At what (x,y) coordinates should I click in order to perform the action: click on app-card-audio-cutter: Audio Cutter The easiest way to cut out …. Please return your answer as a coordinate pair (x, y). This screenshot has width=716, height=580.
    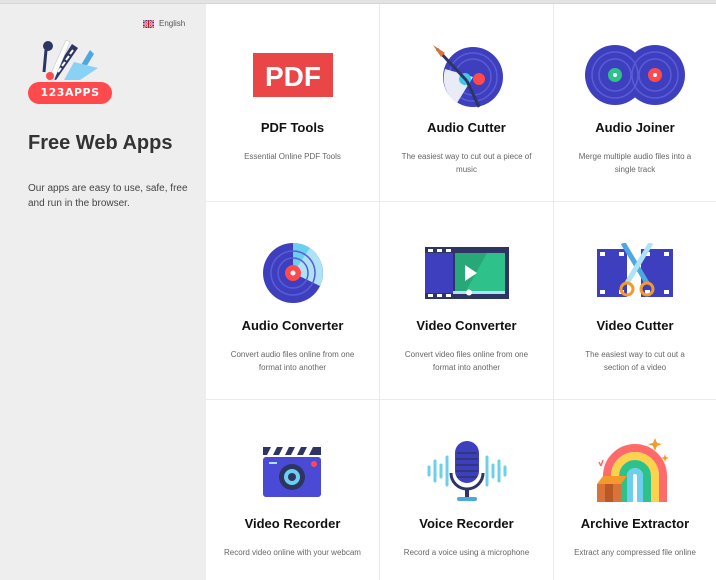
    Looking at the image, I should click on (467, 103).